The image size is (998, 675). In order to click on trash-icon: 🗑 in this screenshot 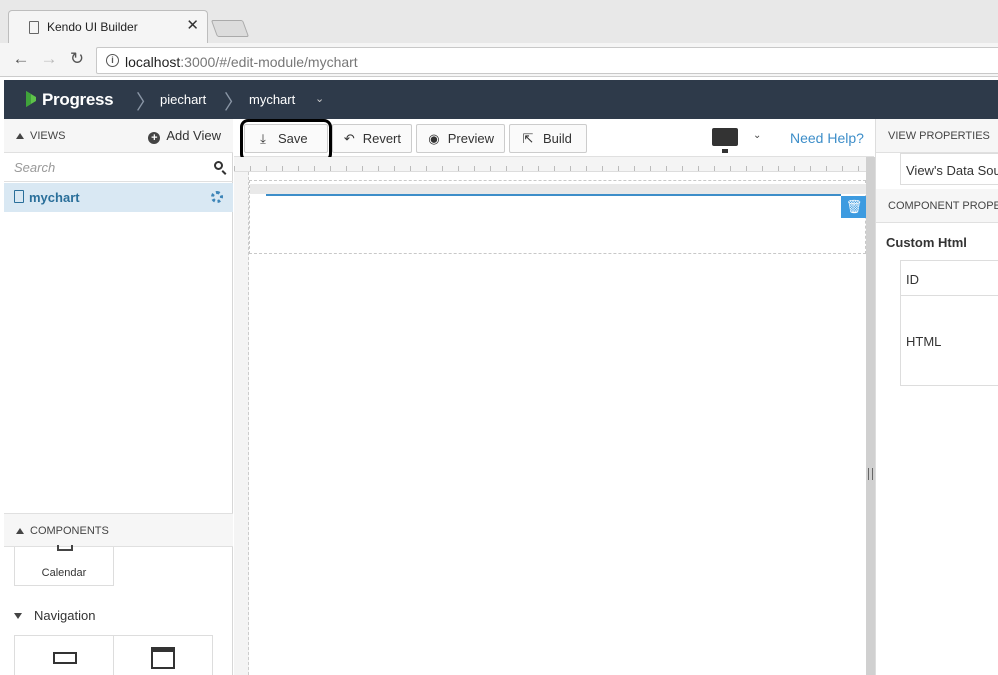, I will do `click(854, 207)`.